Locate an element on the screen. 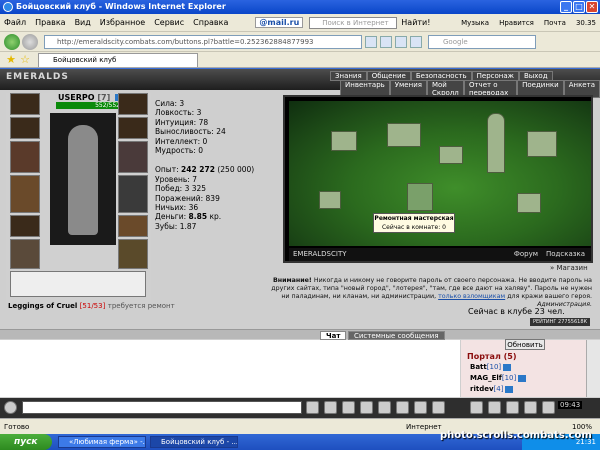 The image size is (600, 450). tab-bar: ★ ☆ Бойцовский клуб is located at coordinates (300, 60).